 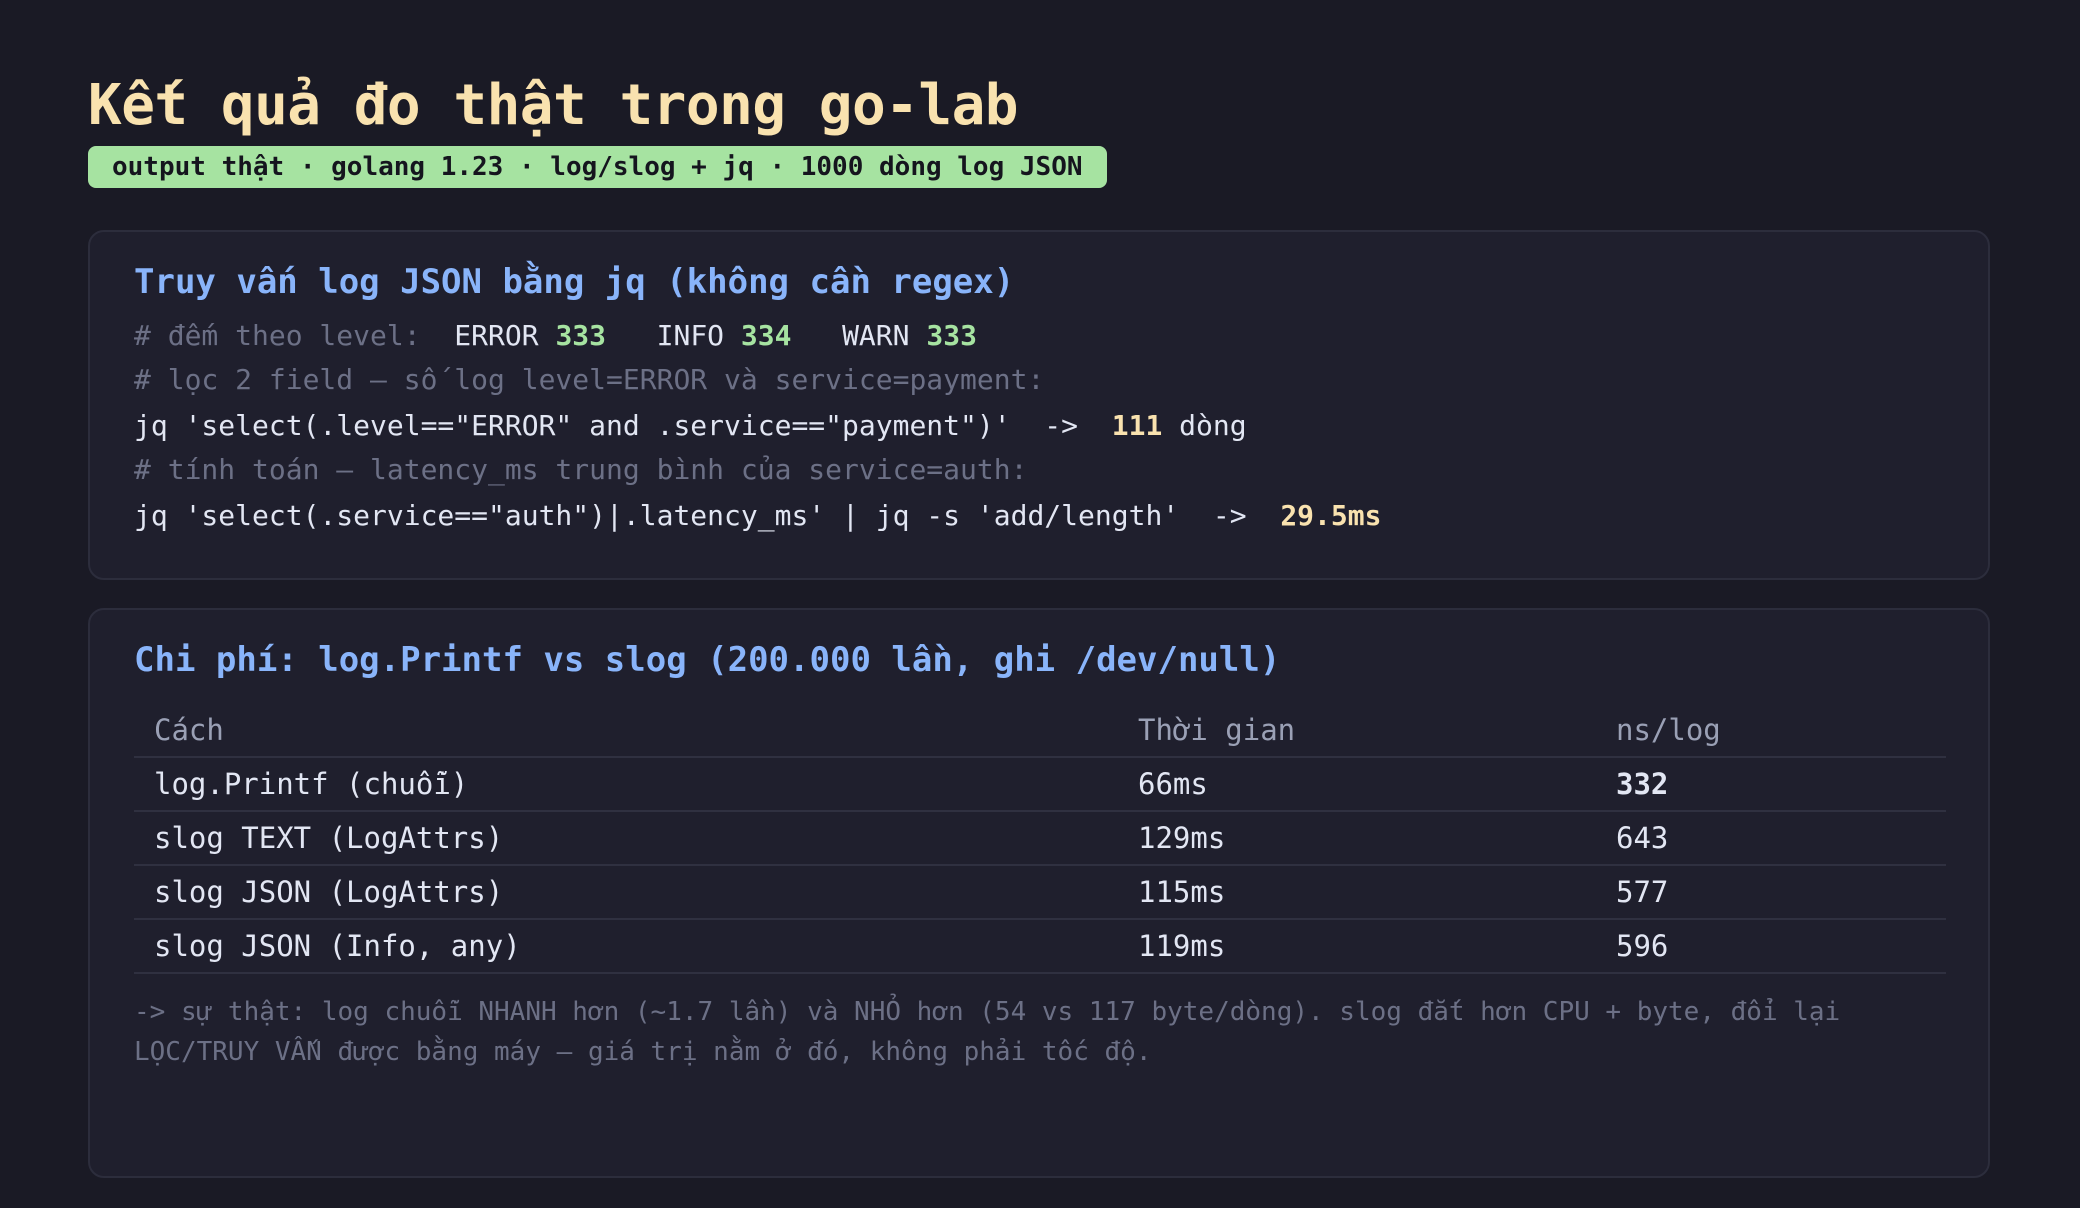 I want to click on filter-unit: dòng, so click(x=1204, y=425).